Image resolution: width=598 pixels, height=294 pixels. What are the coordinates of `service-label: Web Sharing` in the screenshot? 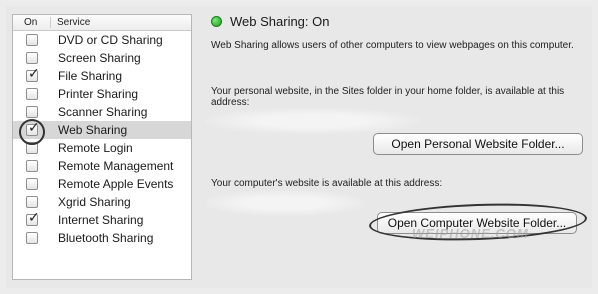 It's located at (93, 130).